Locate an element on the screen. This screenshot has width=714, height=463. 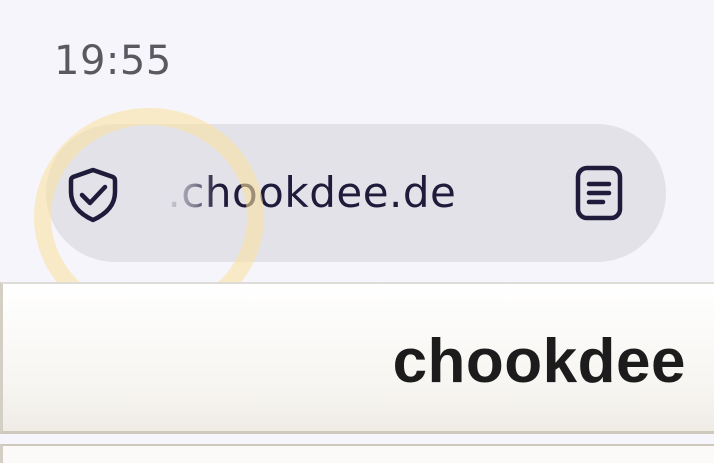
url-field: m.chookdee.de is located at coordinates (343, 193).